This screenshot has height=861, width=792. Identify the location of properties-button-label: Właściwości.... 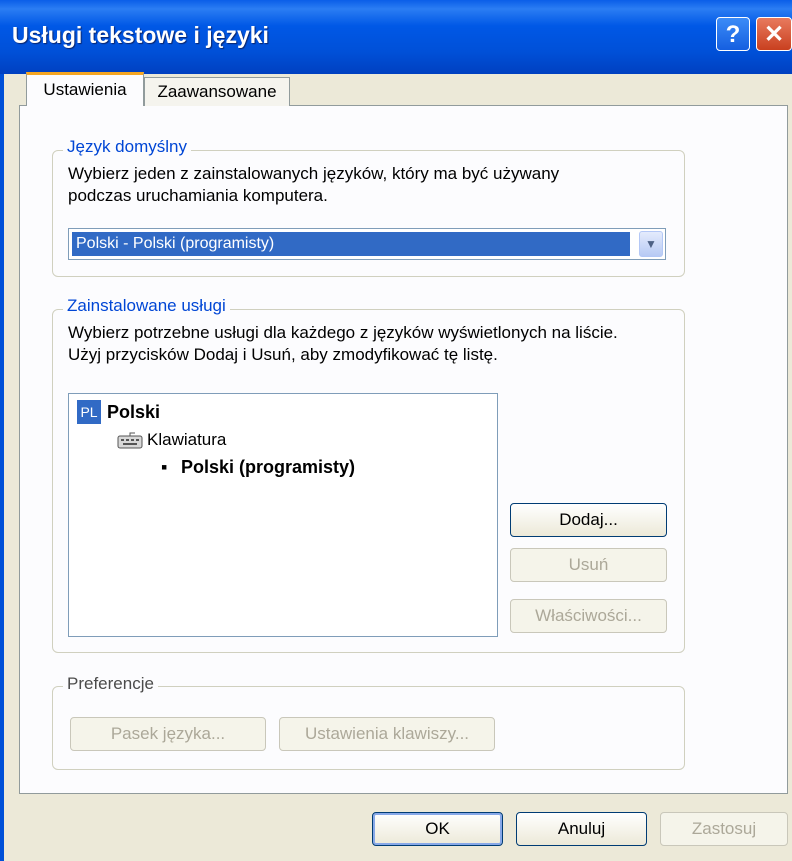
(588, 615).